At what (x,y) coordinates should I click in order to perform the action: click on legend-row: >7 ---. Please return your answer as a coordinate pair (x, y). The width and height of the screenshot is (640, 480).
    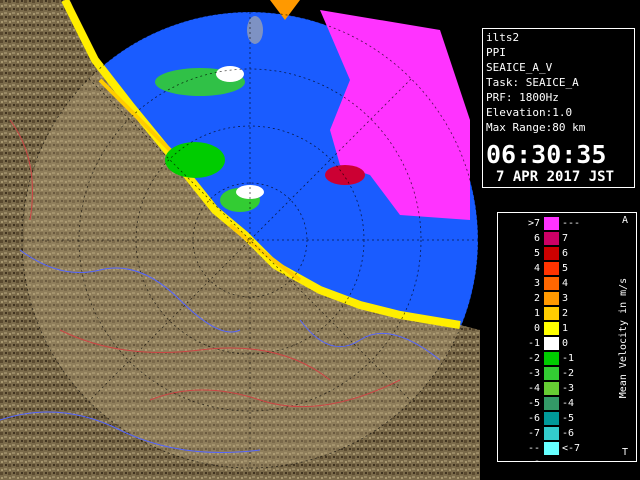
    Looking at the image, I should click on (554, 223).